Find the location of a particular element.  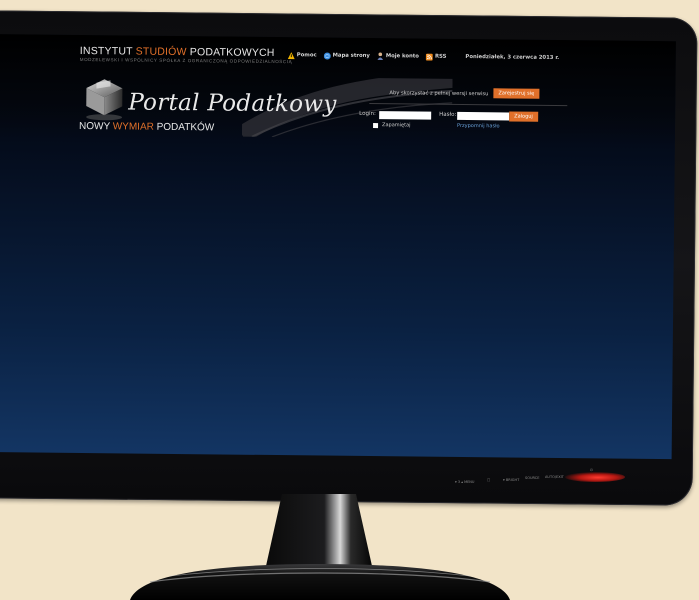

globe-icon is located at coordinates (327, 56).